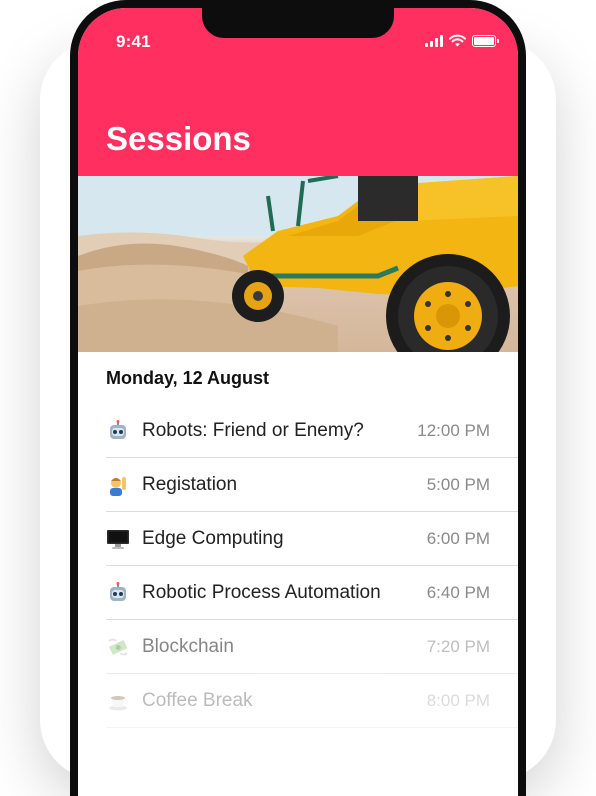  What do you see at coordinates (188, 378) in the screenshot?
I see `date-heading: Monday, 12 August` at bounding box center [188, 378].